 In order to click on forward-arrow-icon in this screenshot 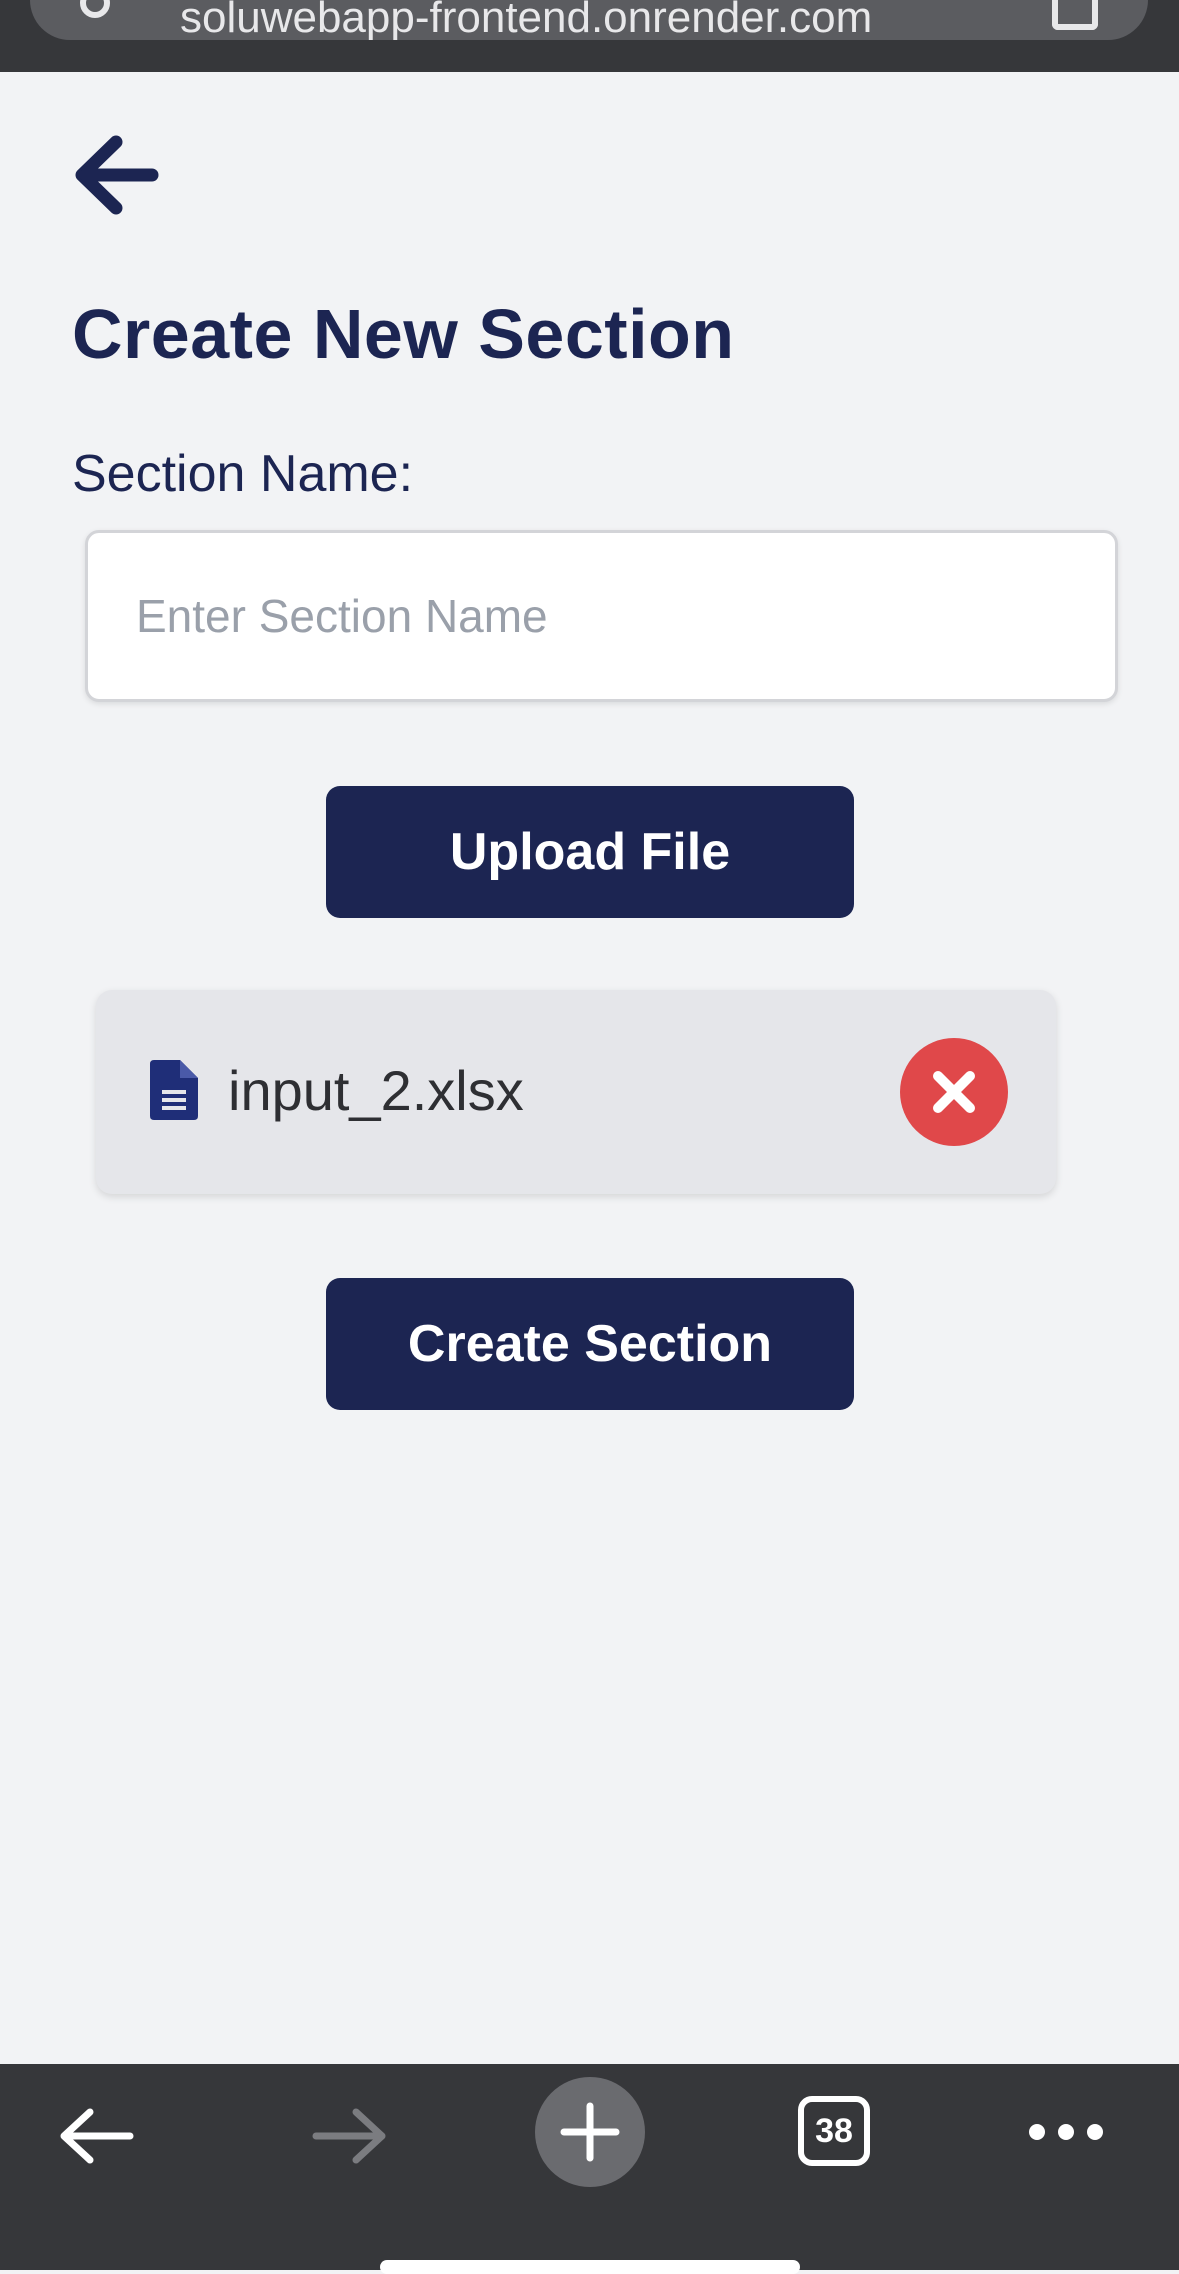, I will do `click(349, 2136)`.